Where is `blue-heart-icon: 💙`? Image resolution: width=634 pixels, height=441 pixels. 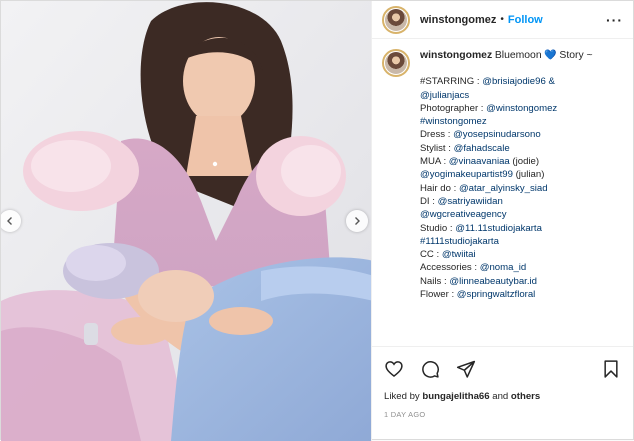 blue-heart-icon: 💙 is located at coordinates (550, 55).